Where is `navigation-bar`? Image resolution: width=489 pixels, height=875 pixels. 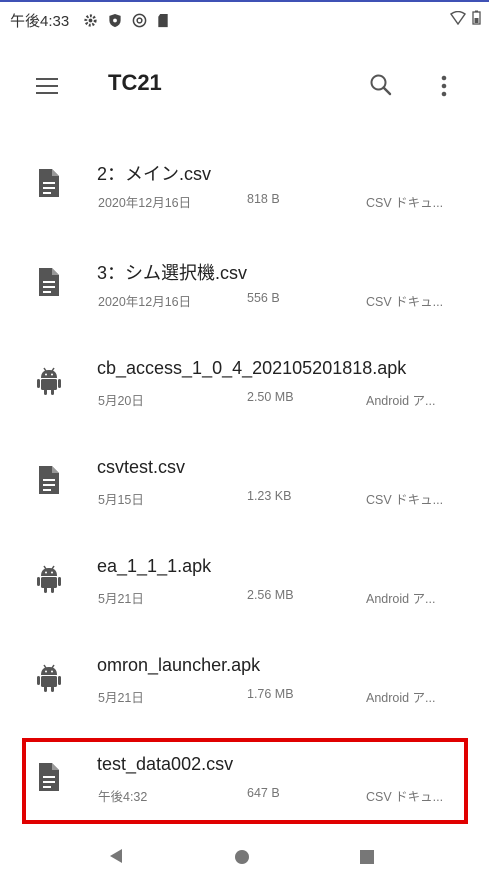 navigation-bar is located at coordinates (244, 856).